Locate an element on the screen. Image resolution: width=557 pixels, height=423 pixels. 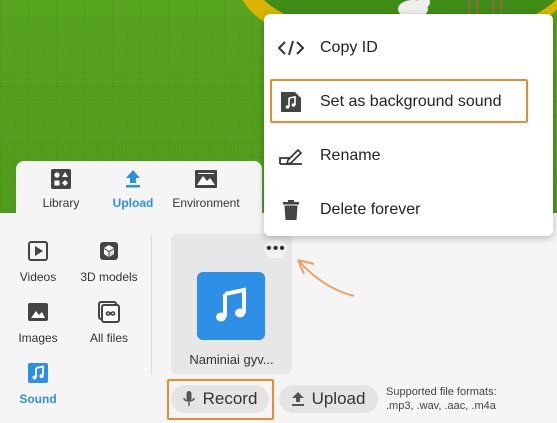
music-note-icon is located at coordinates (231, 306).